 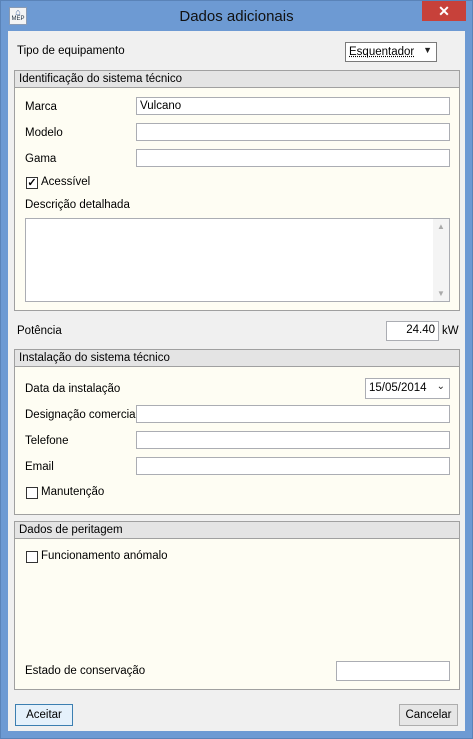 I want to click on email-label: Email, so click(x=39, y=467).